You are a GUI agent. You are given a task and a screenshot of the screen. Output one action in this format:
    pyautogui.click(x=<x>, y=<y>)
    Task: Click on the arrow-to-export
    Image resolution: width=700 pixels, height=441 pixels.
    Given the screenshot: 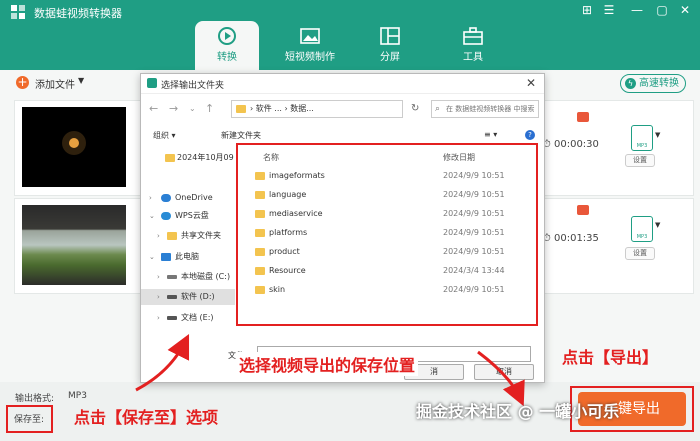 What is the action you would take?
    pyautogui.click(x=501, y=378)
    